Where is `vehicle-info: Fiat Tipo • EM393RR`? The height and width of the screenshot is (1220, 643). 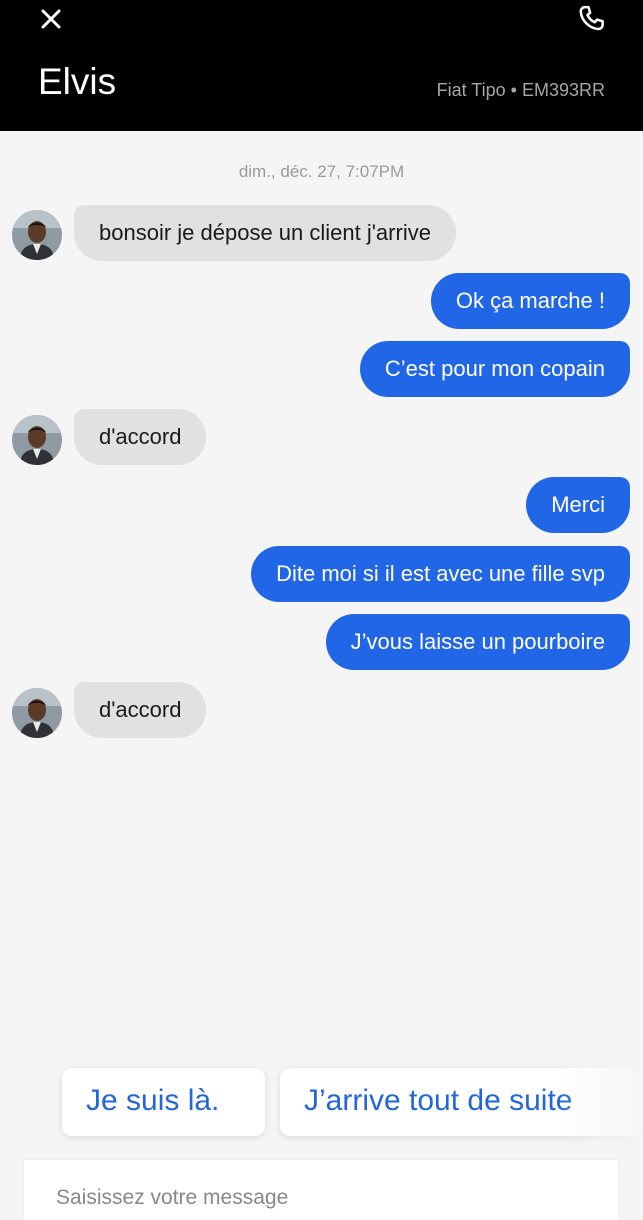 vehicle-info: Fiat Tipo • EM393RR is located at coordinates (520, 90).